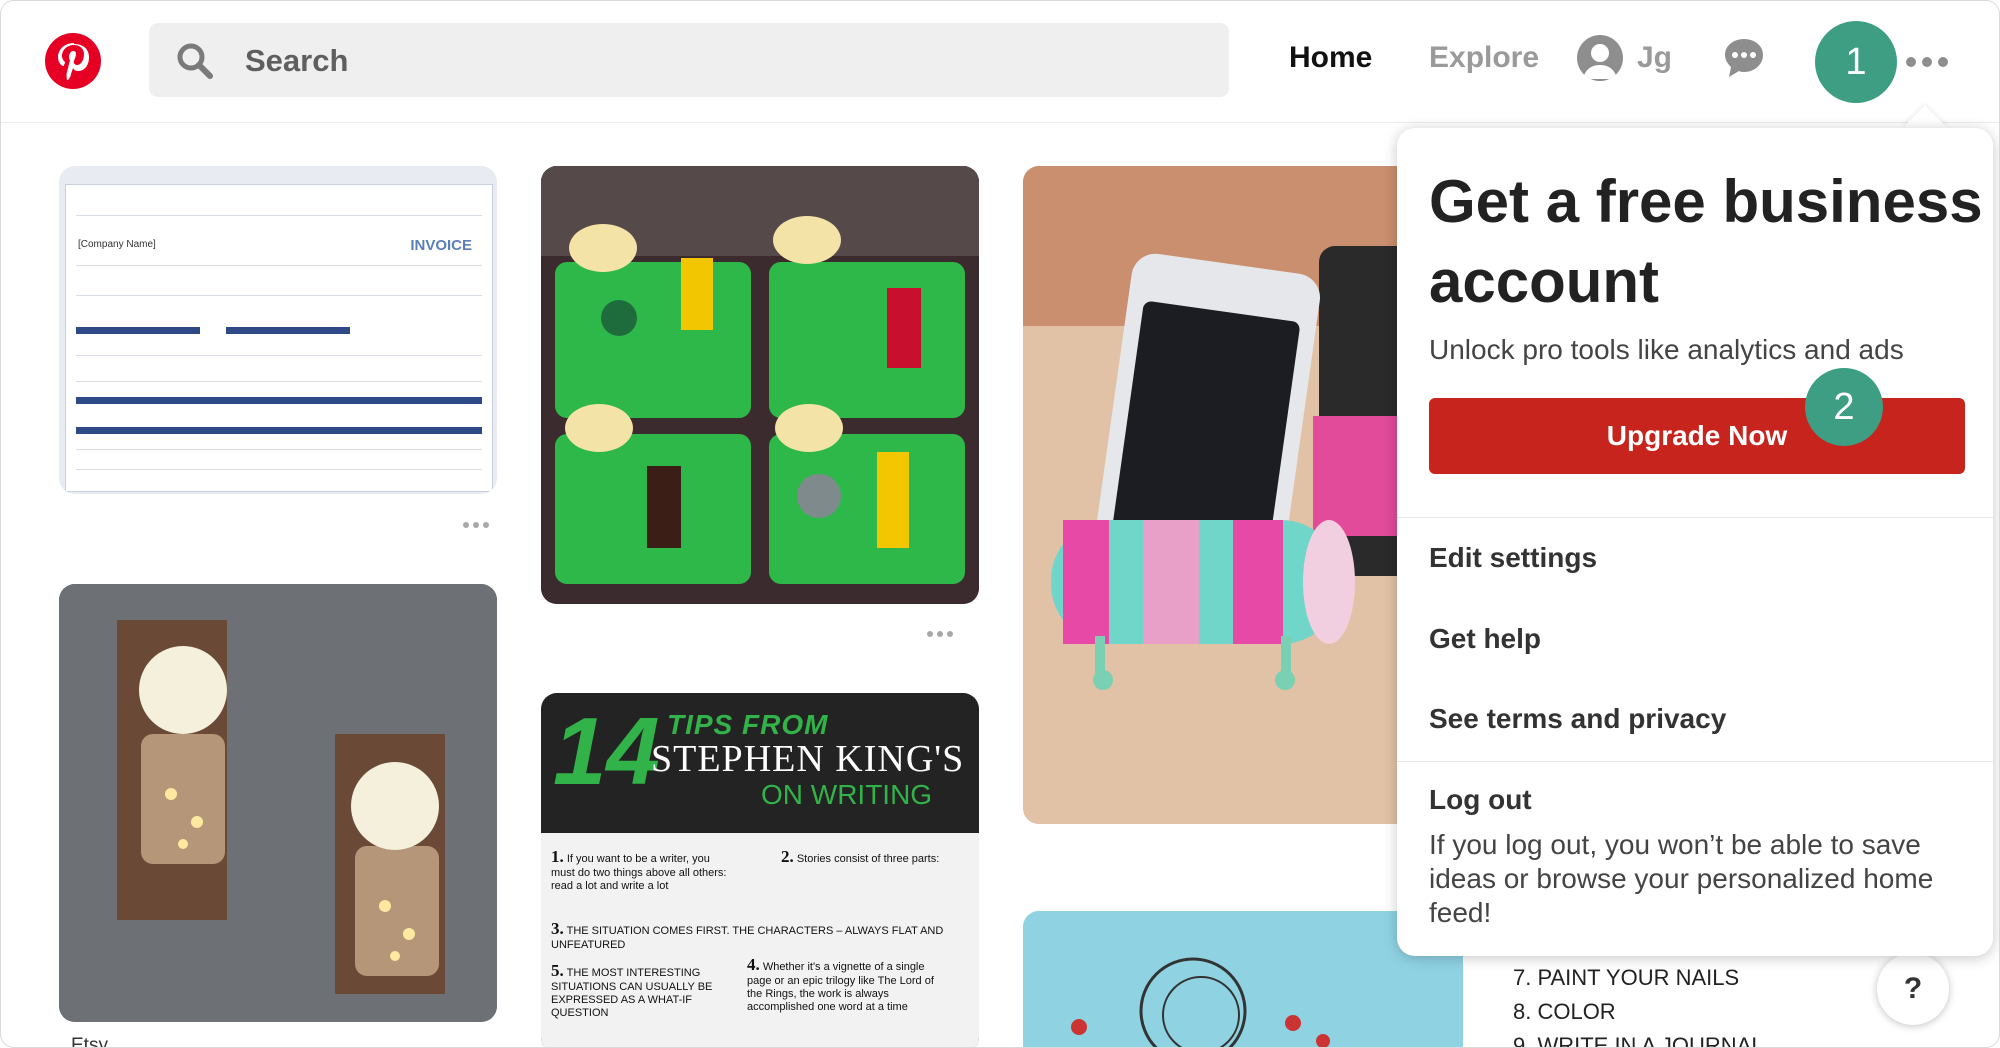 This screenshot has width=2000, height=1048. What do you see at coordinates (1856, 62) in the screenshot?
I see `annotation-badge-1: 1` at bounding box center [1856, 62].